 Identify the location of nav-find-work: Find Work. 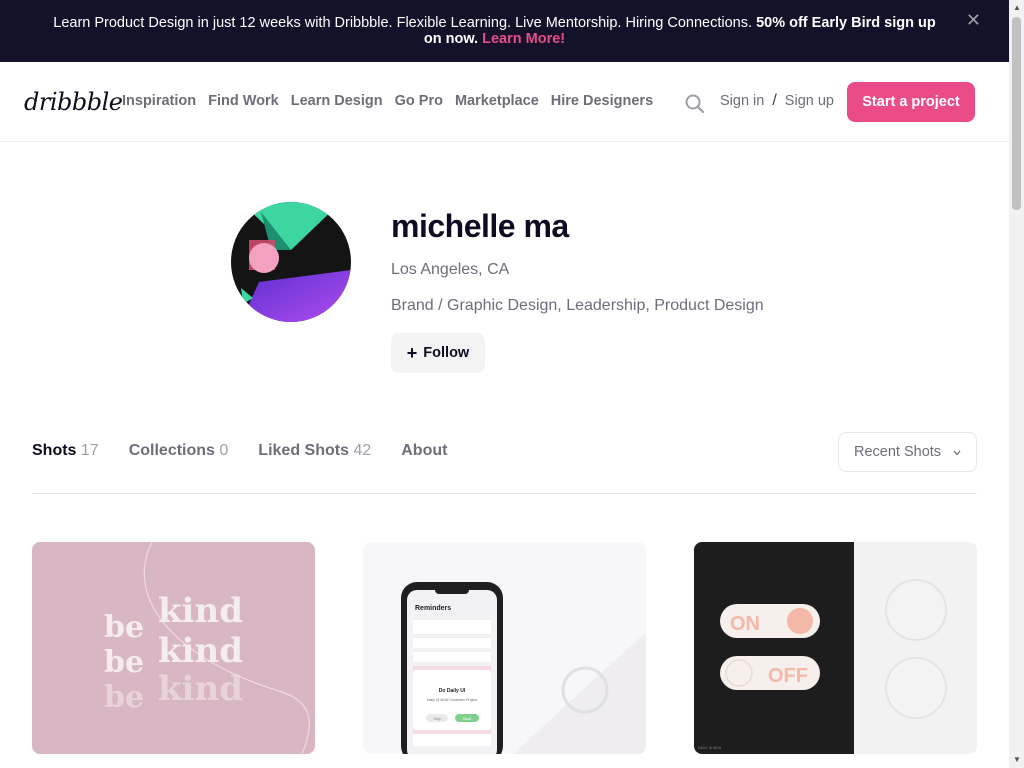
(243, 101).